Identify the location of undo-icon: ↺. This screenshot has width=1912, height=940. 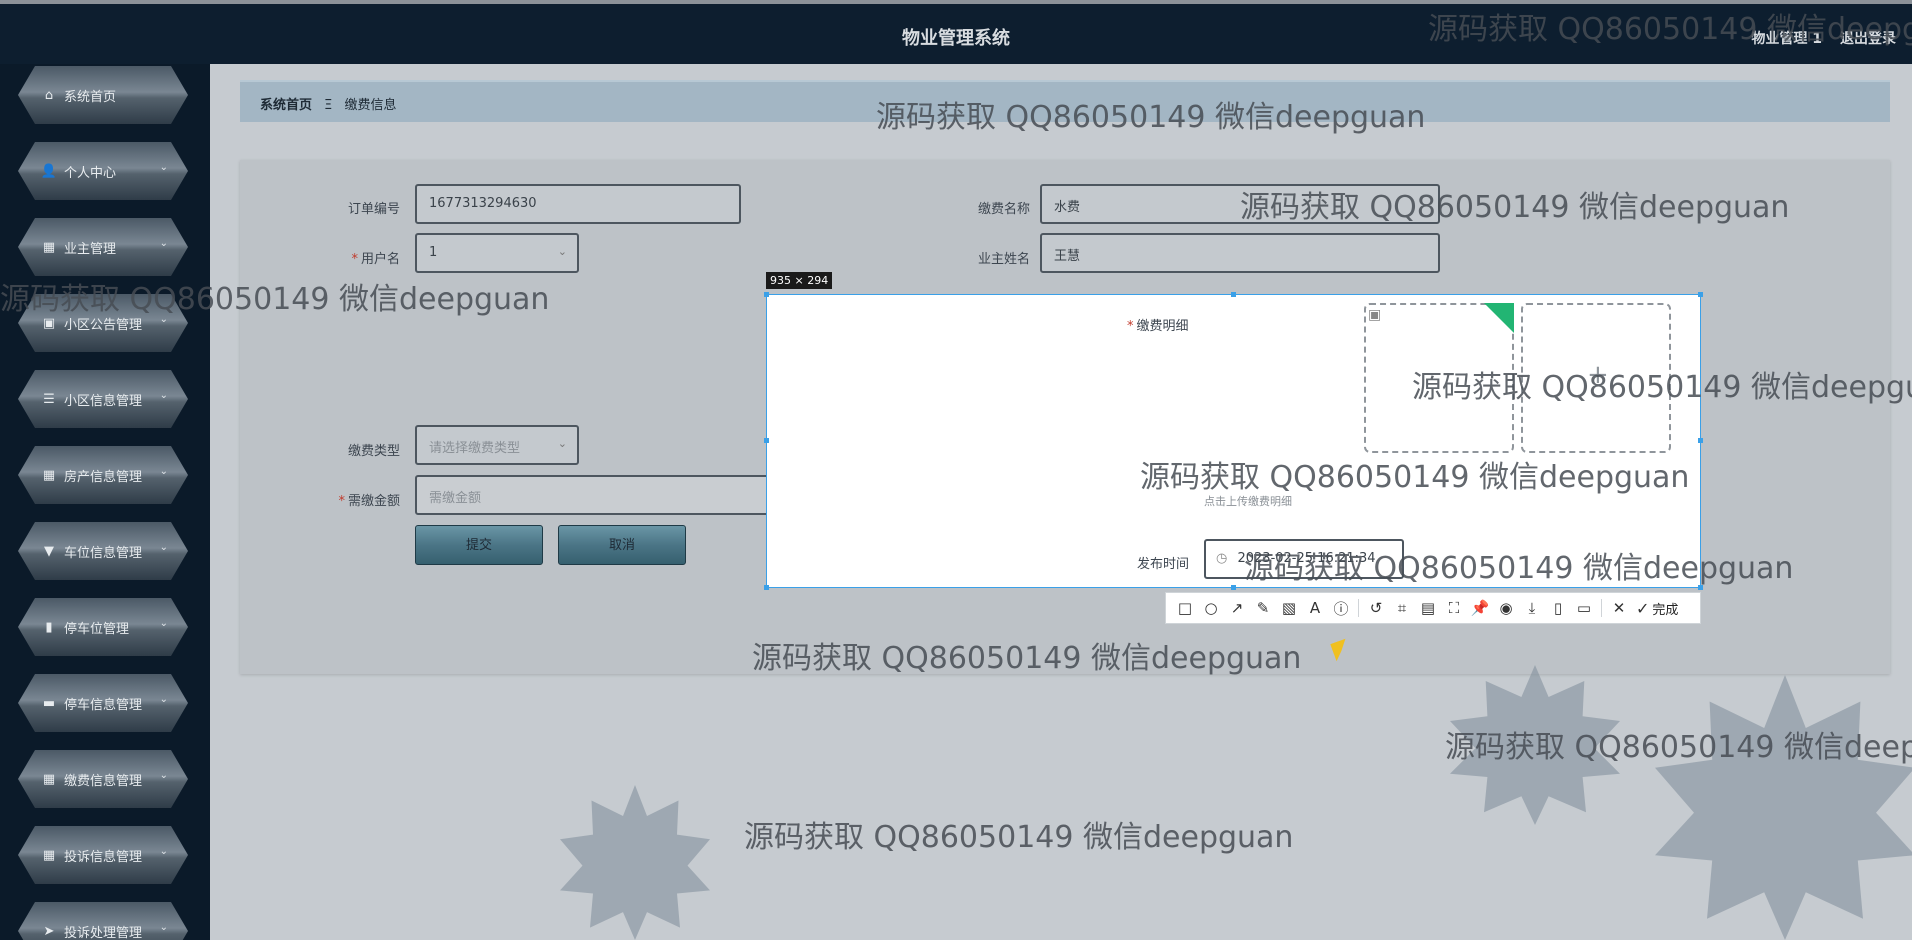
(1376, 608).